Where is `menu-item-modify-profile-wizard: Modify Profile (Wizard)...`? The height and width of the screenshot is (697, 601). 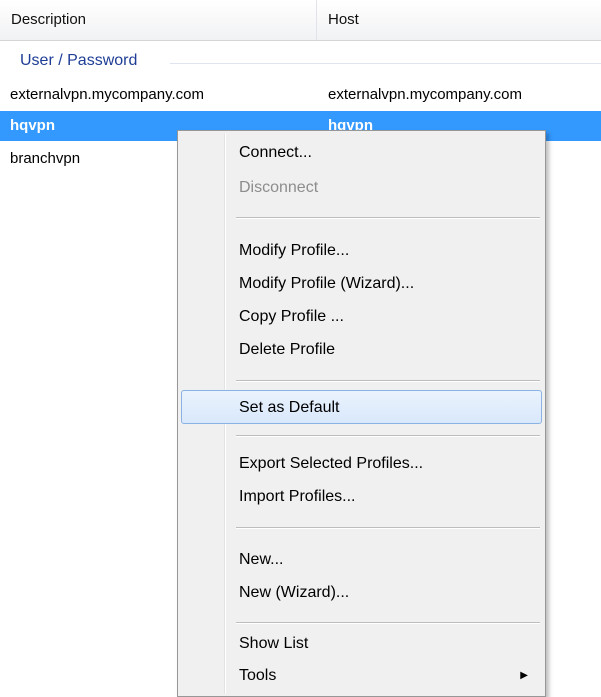 menu-item-modify-profile-wizard: Modify Profile (Wizard)... is located at coordinates (361, 284).